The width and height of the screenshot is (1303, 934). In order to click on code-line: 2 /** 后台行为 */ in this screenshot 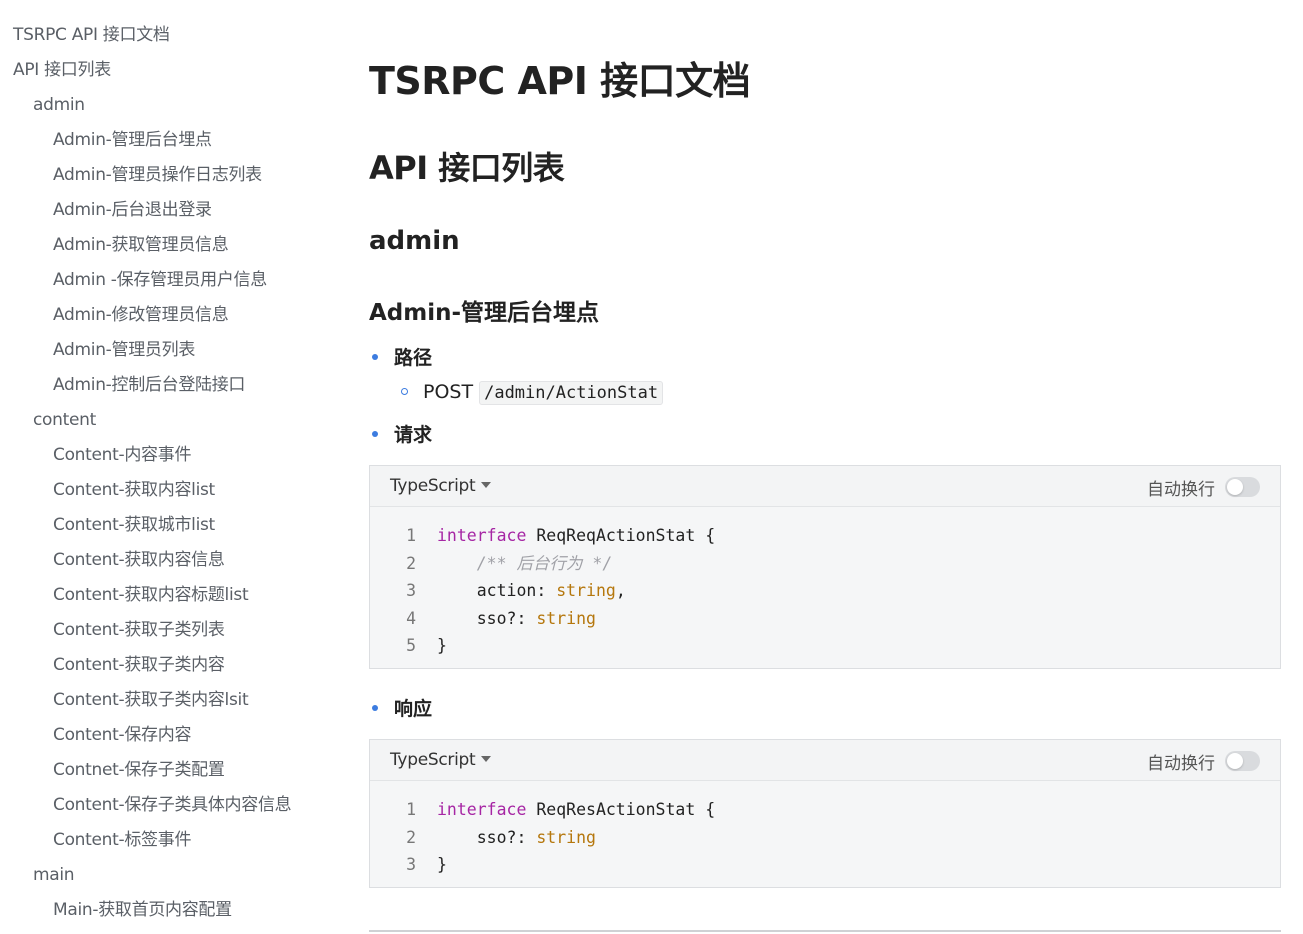, I will do `click(825, 564)`.